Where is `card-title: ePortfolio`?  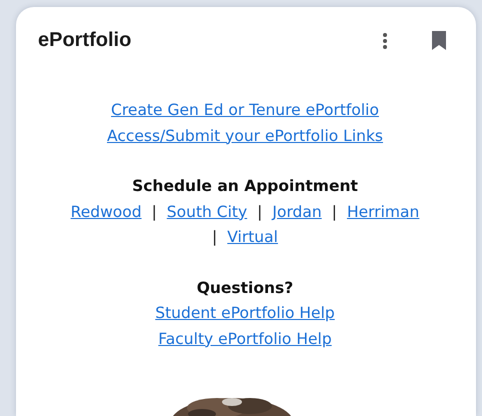 card-title: ePortfolio is located at coordinates (85, 40).